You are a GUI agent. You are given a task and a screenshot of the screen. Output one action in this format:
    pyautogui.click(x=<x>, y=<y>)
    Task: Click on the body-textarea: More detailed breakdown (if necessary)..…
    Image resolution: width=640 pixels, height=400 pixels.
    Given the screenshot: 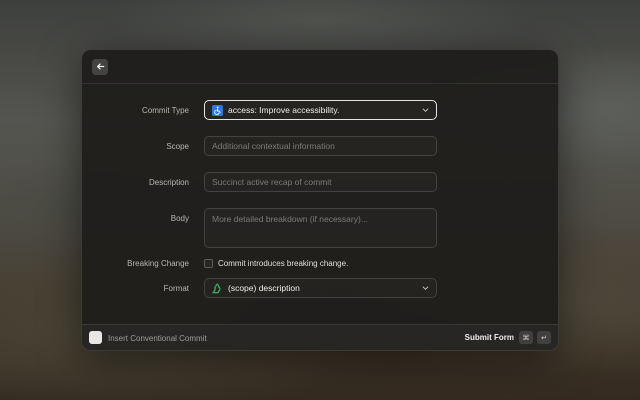 What is the action you would take?
    pyautogui.click(x=320, y=228)
    